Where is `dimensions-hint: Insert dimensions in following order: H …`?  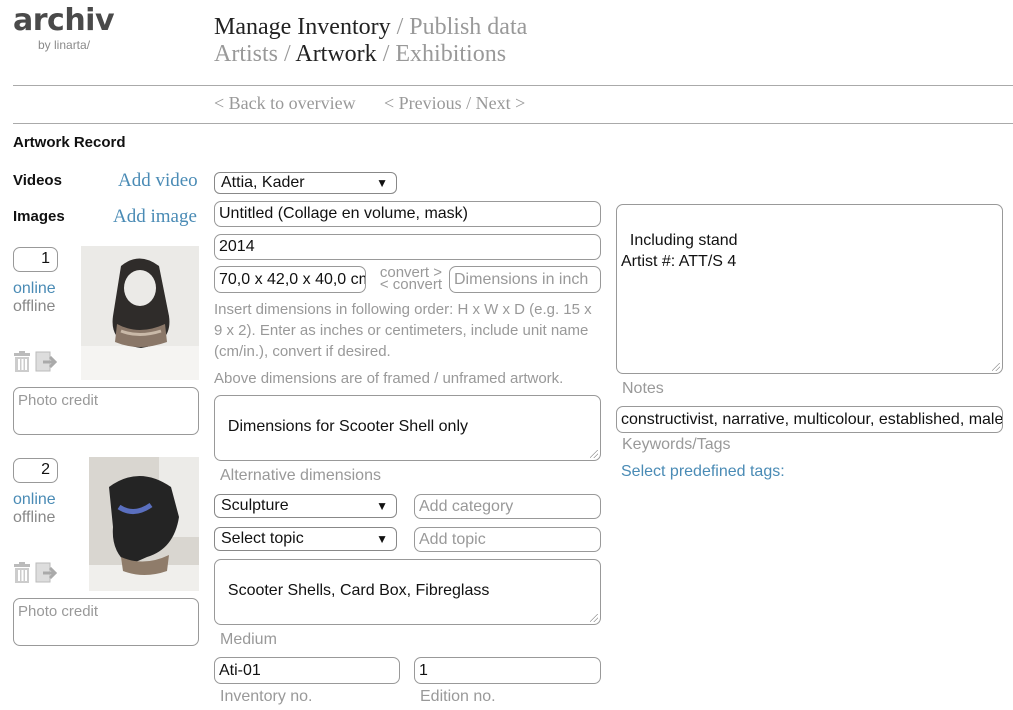
dimensions-hint: Insert dimensions in following order: H … is located at coordinates (403, 330).